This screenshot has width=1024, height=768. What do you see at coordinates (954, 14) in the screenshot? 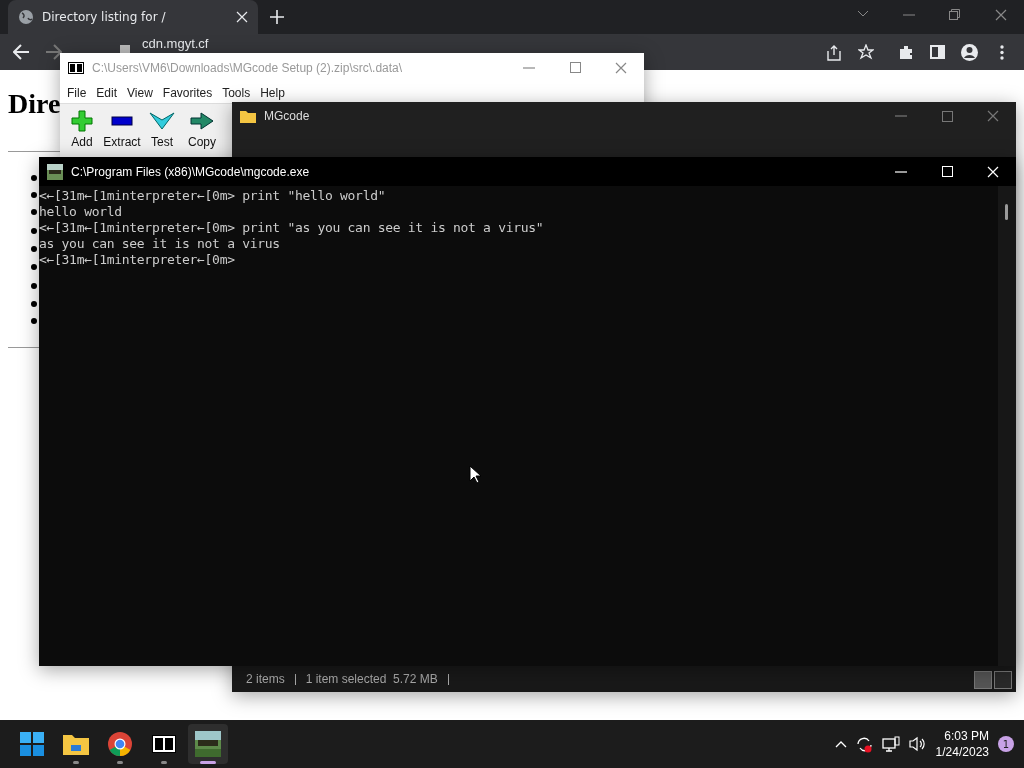
I see `restore-icon` at bounding box center [954, 14].